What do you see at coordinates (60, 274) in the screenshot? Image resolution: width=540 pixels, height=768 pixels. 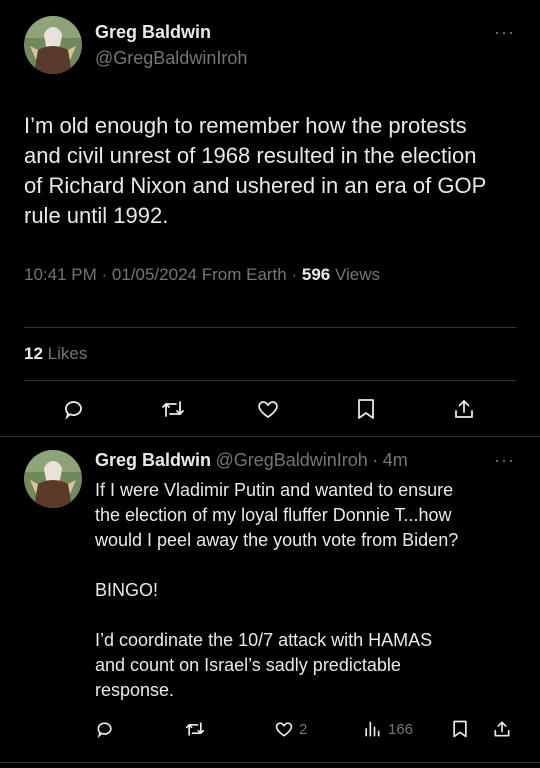 I see `tweet-time: 10:41 PM` at bounding box center [60, 274].